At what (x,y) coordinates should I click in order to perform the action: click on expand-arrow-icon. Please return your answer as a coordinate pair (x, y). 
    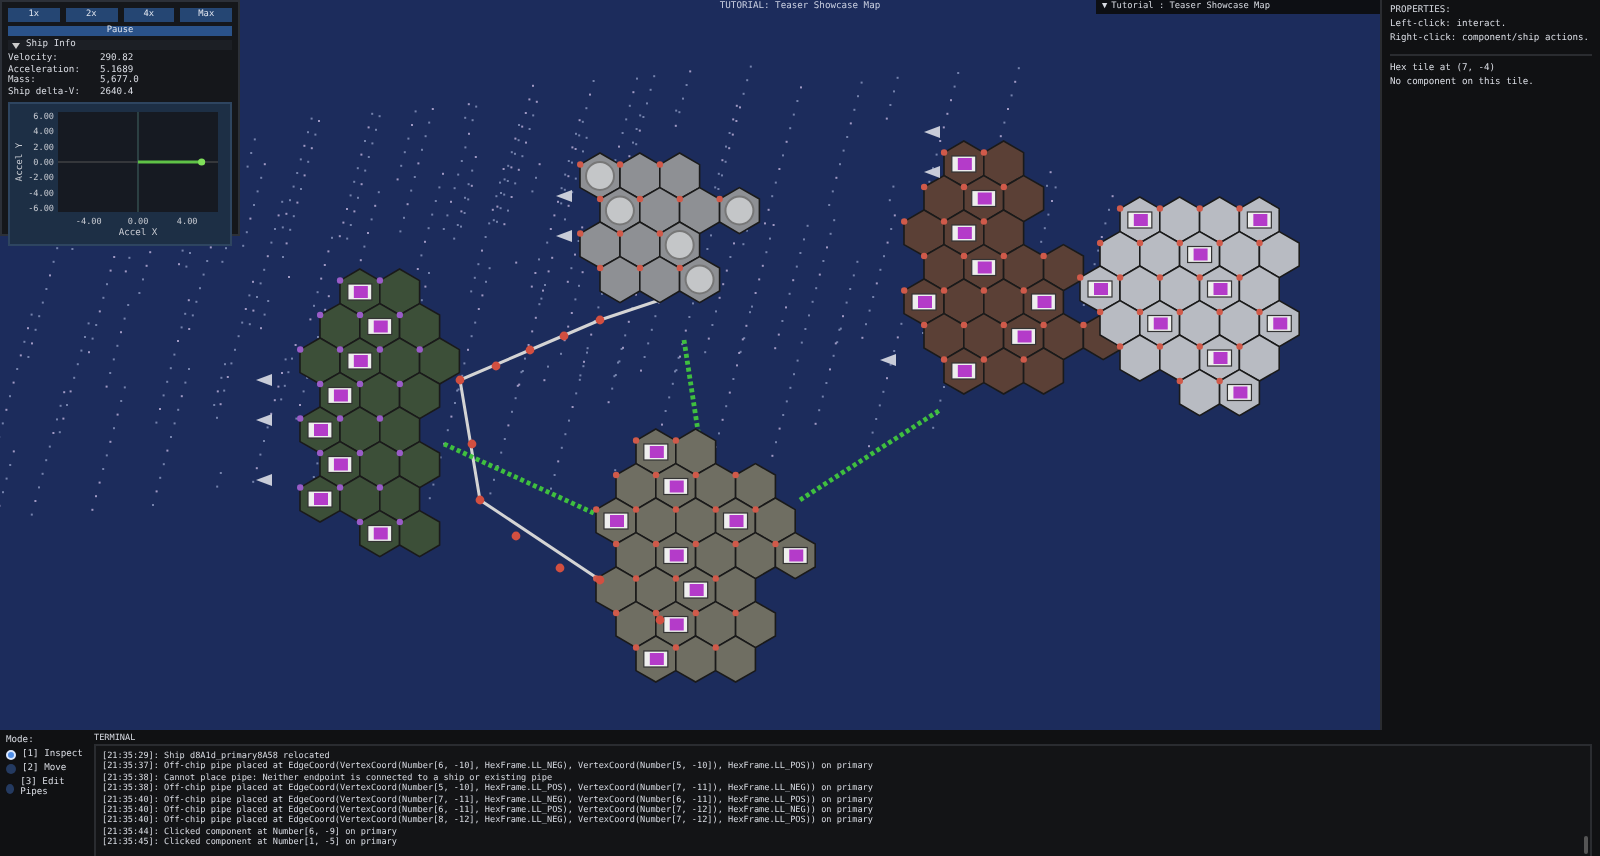
    Looking at the image, I should click on (16, 45).